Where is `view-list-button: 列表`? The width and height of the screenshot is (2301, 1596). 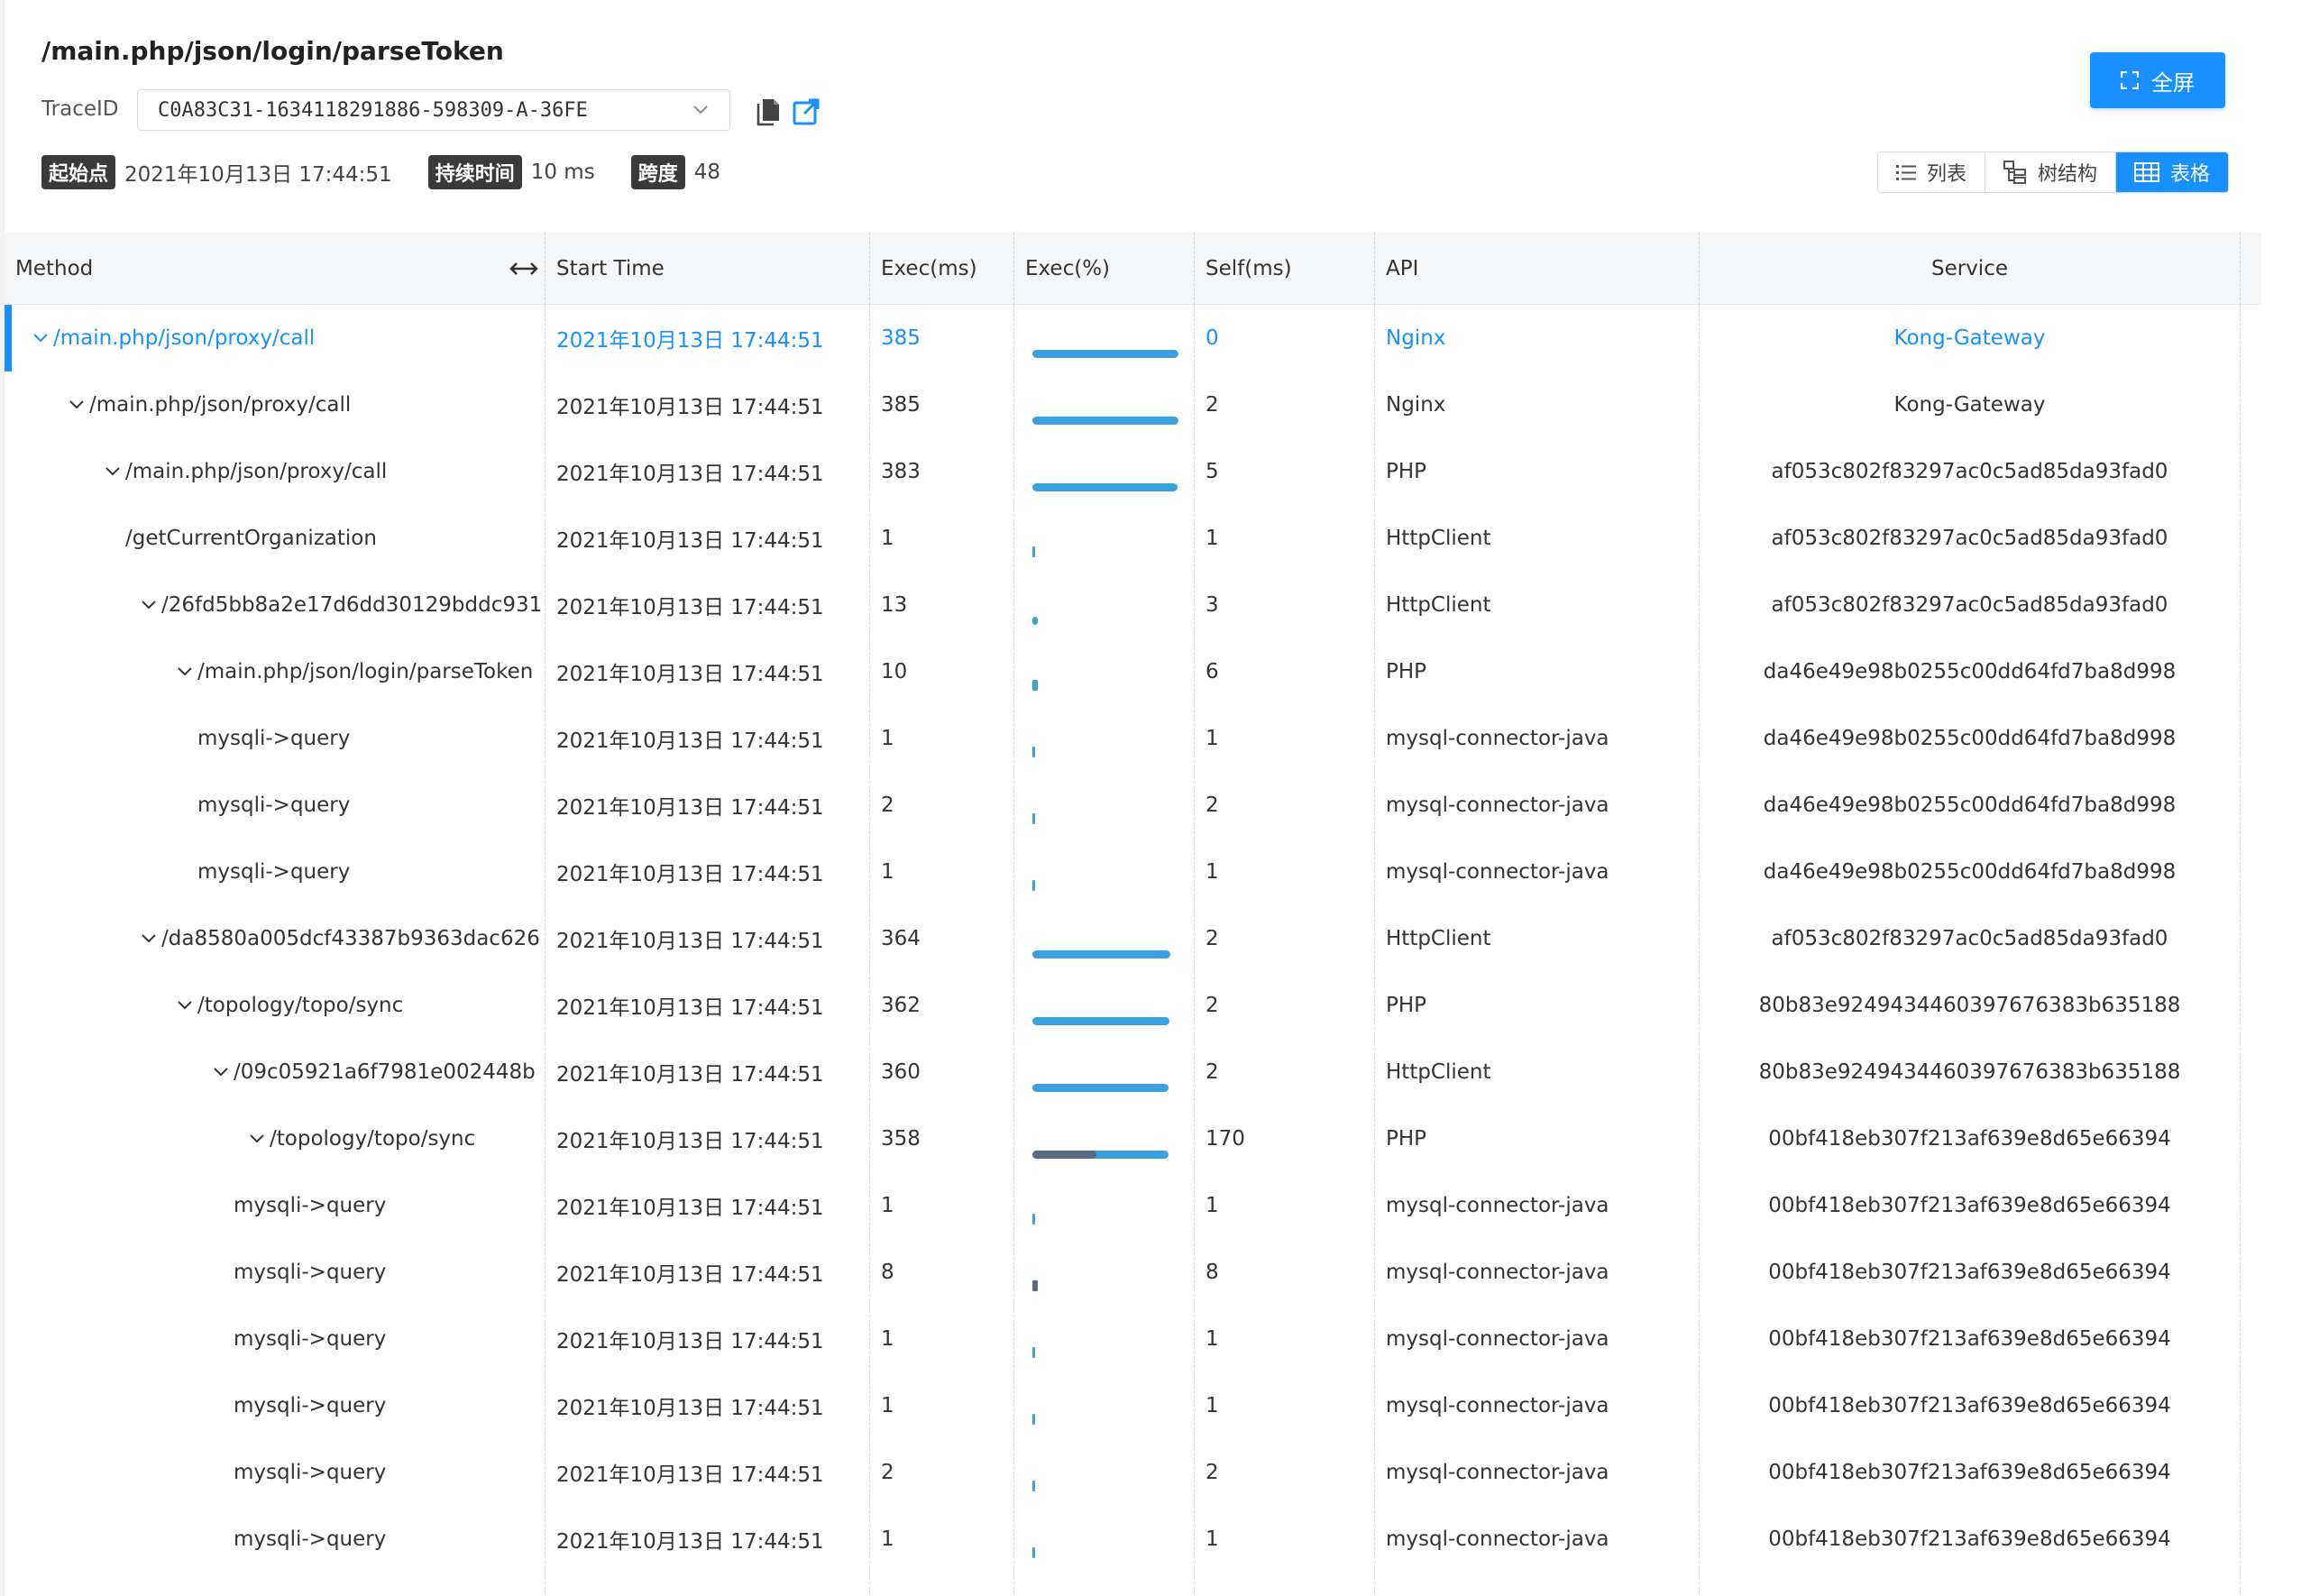 view-list-button: 列表 is located at coordinates (1932, 172).